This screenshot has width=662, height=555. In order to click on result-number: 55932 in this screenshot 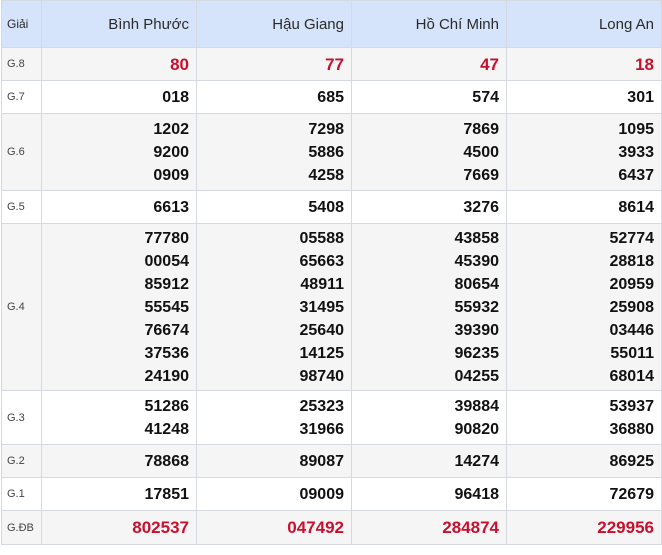, I will do `click(477, 307)`.